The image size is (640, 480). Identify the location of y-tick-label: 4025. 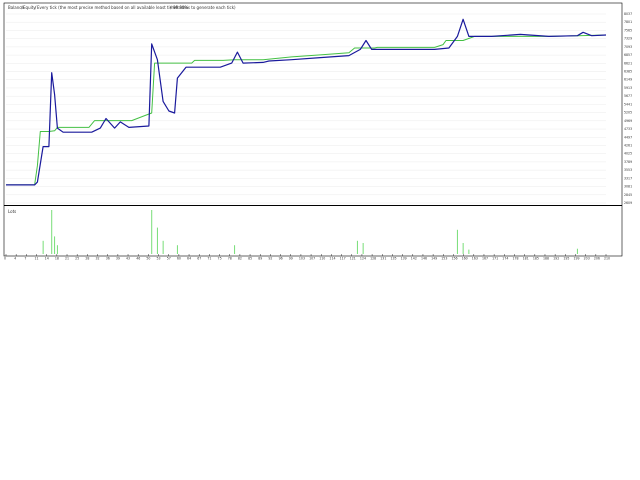
(628, 154).